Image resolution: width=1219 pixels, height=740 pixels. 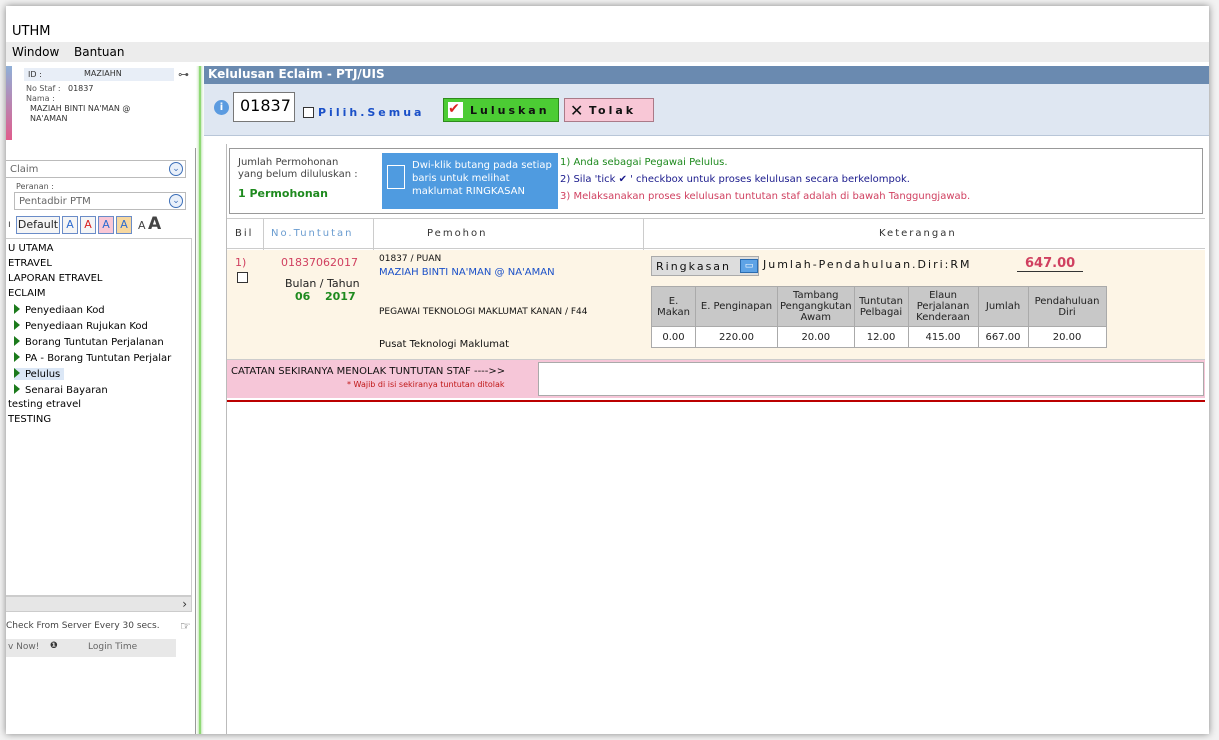 I want to click on info-icon: i, so click(x=221, y=107).